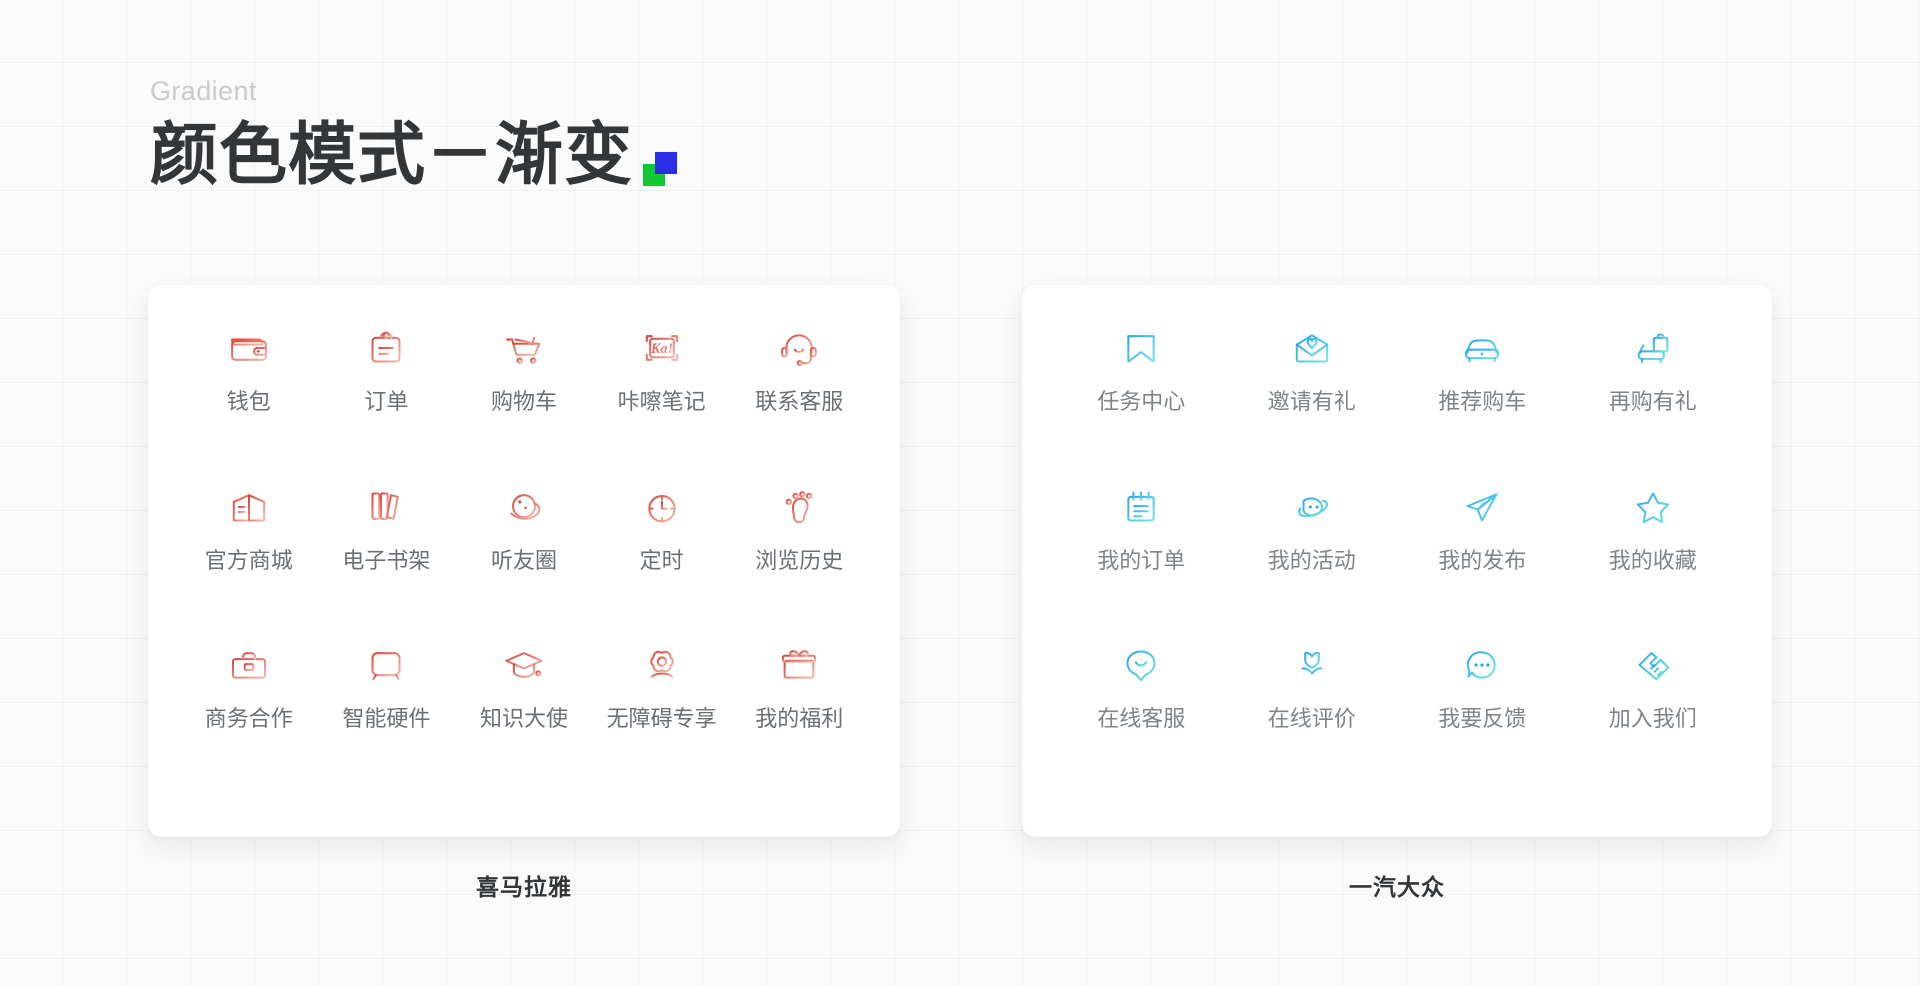 The width and height of the screenshot is (1920, 986). What do you see at coordinates (661, 507) in the screenshot?
I see `stopwatch-timer-icon` at bounding box center [661, 507].